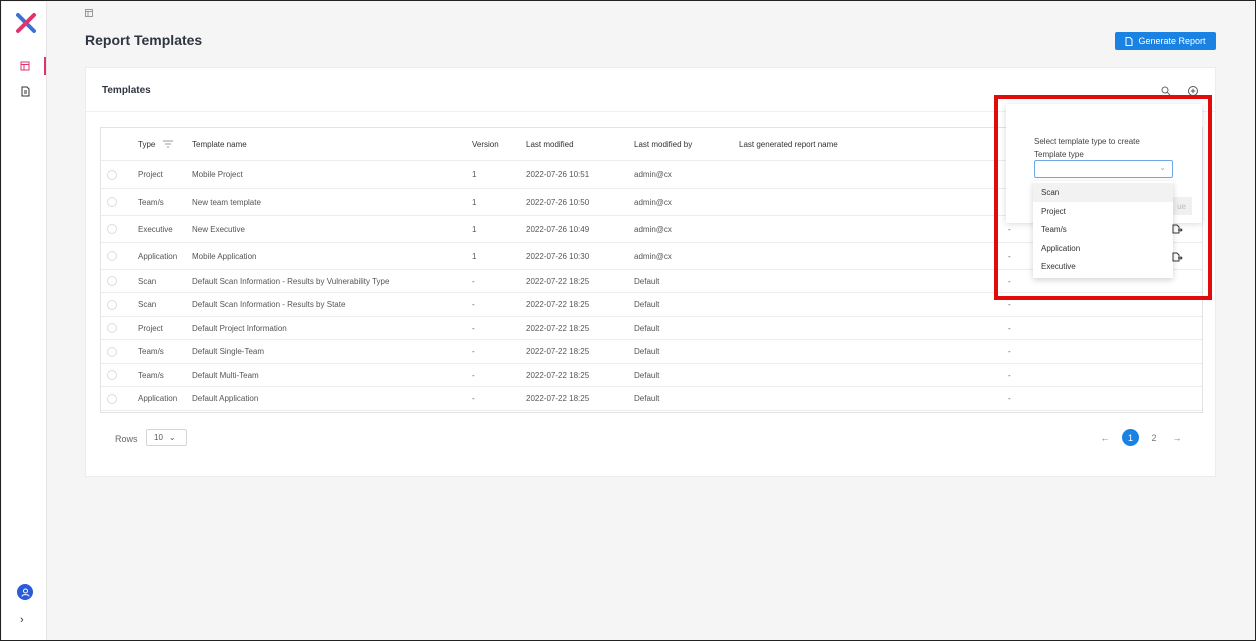  Describe the element at coordinates (24, 321) in the screenshot. I see `sidebar: ›` at that location.